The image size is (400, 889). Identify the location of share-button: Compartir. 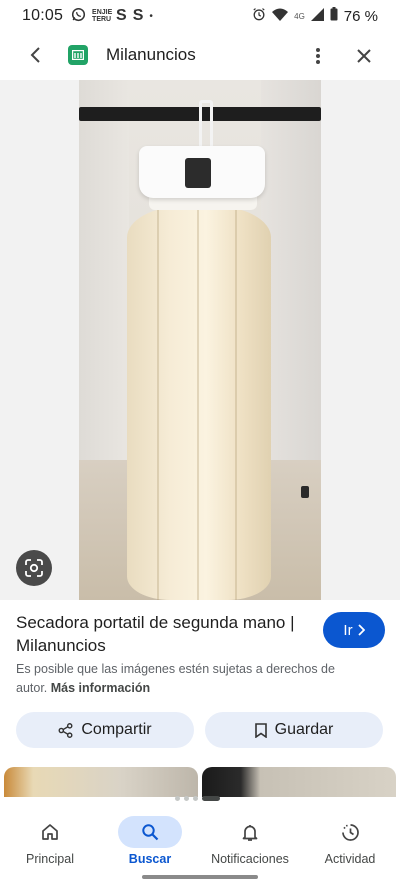
(105, 730).